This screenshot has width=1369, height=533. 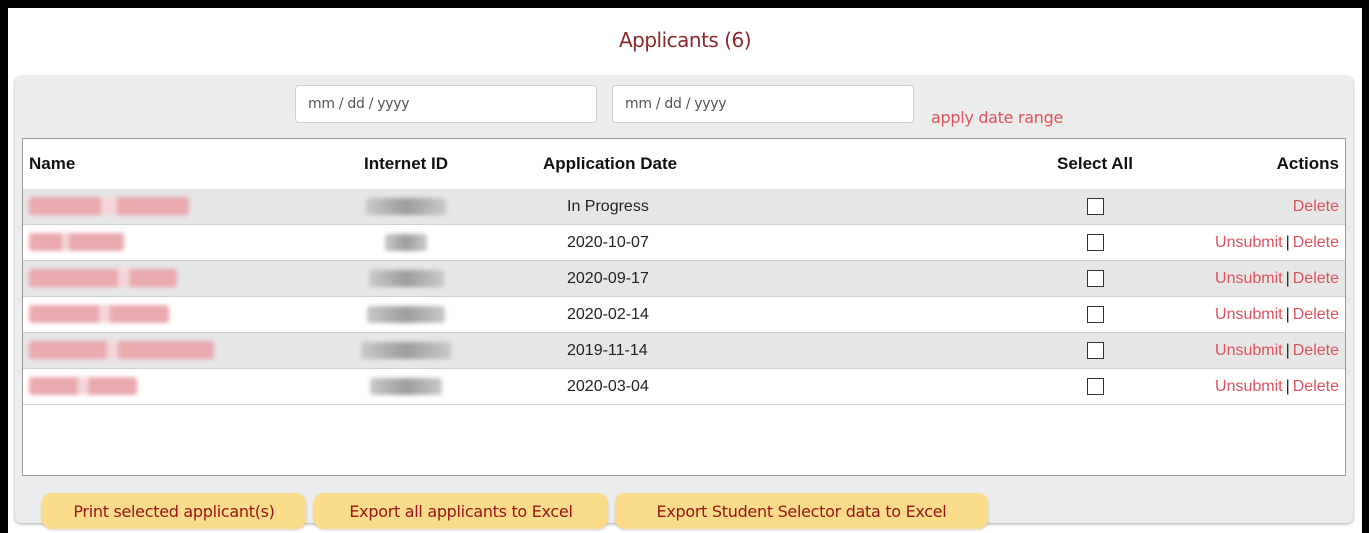 I want to click on table-row: 2020-03-04 Unsubmit | Delete, so click(x=684, y=386).